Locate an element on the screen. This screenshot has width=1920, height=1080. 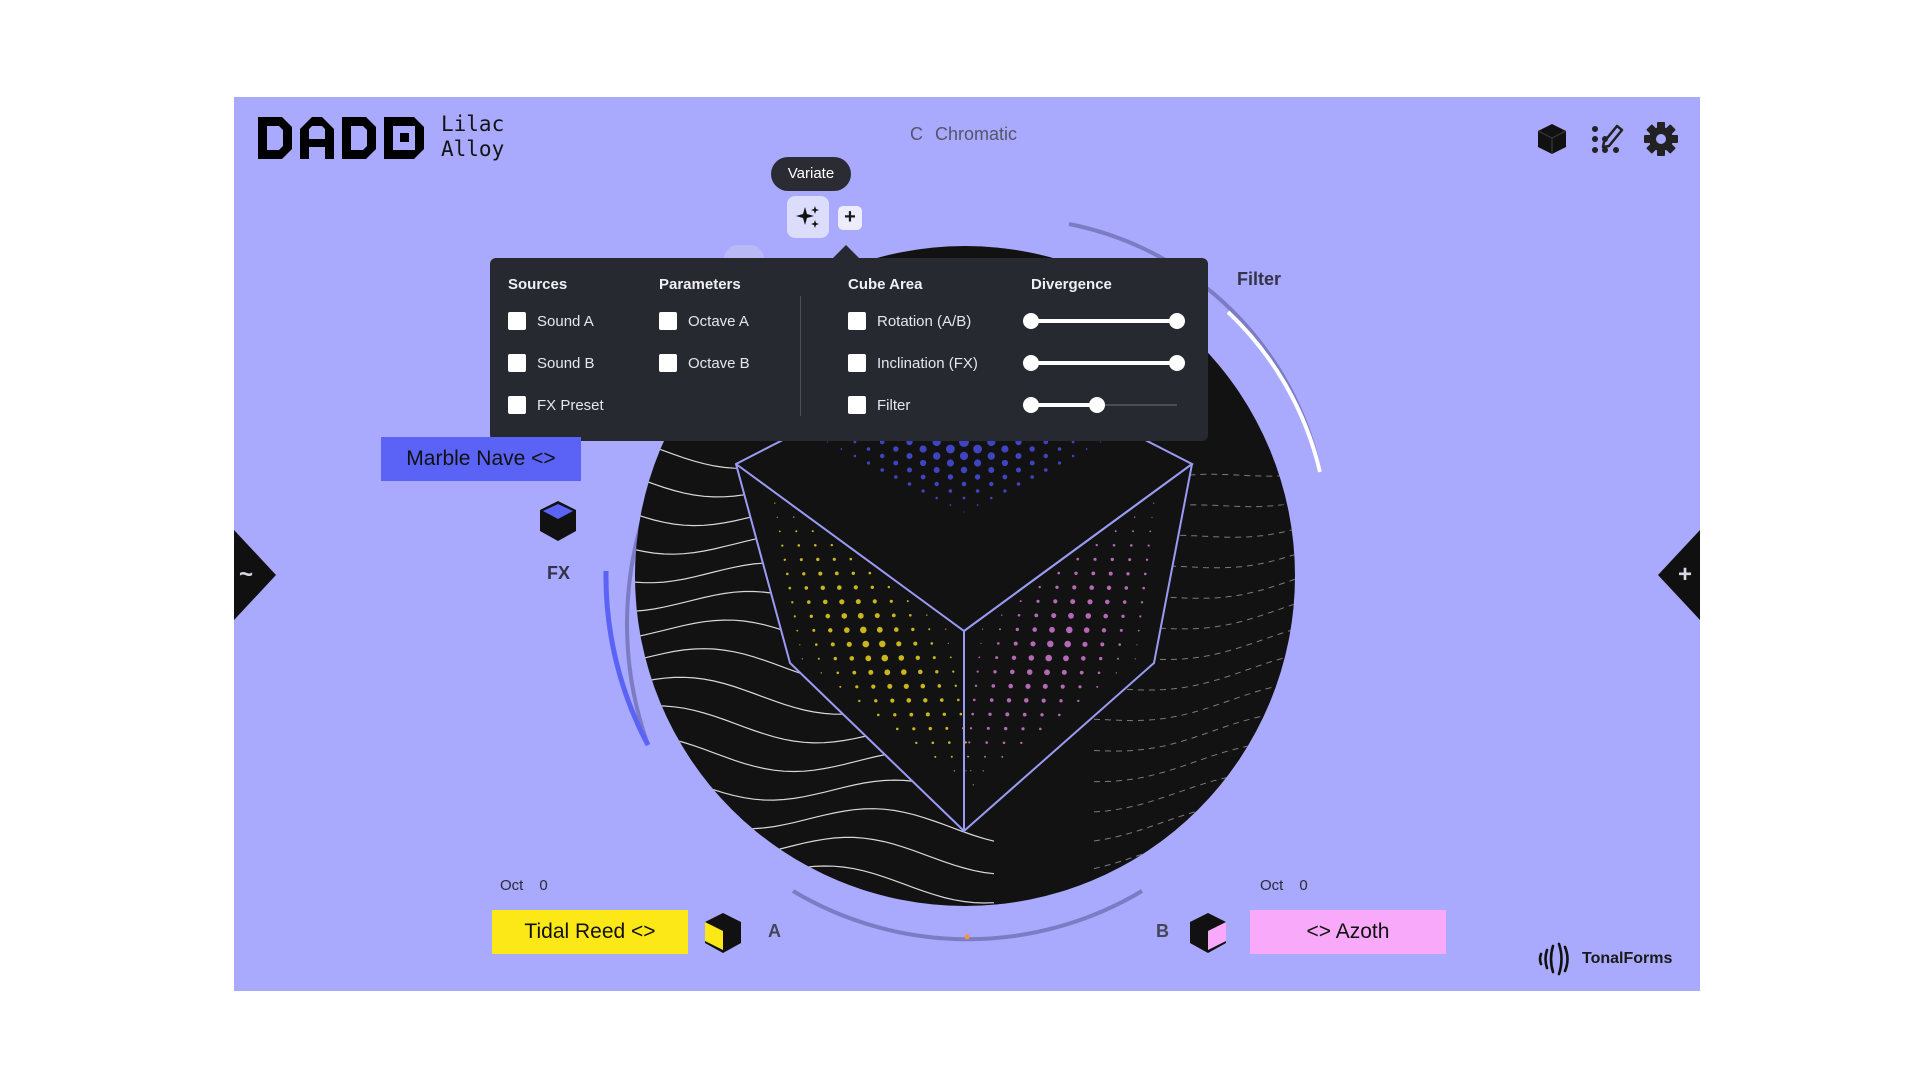
fx-ring-value is located at coordinates (627, 658).